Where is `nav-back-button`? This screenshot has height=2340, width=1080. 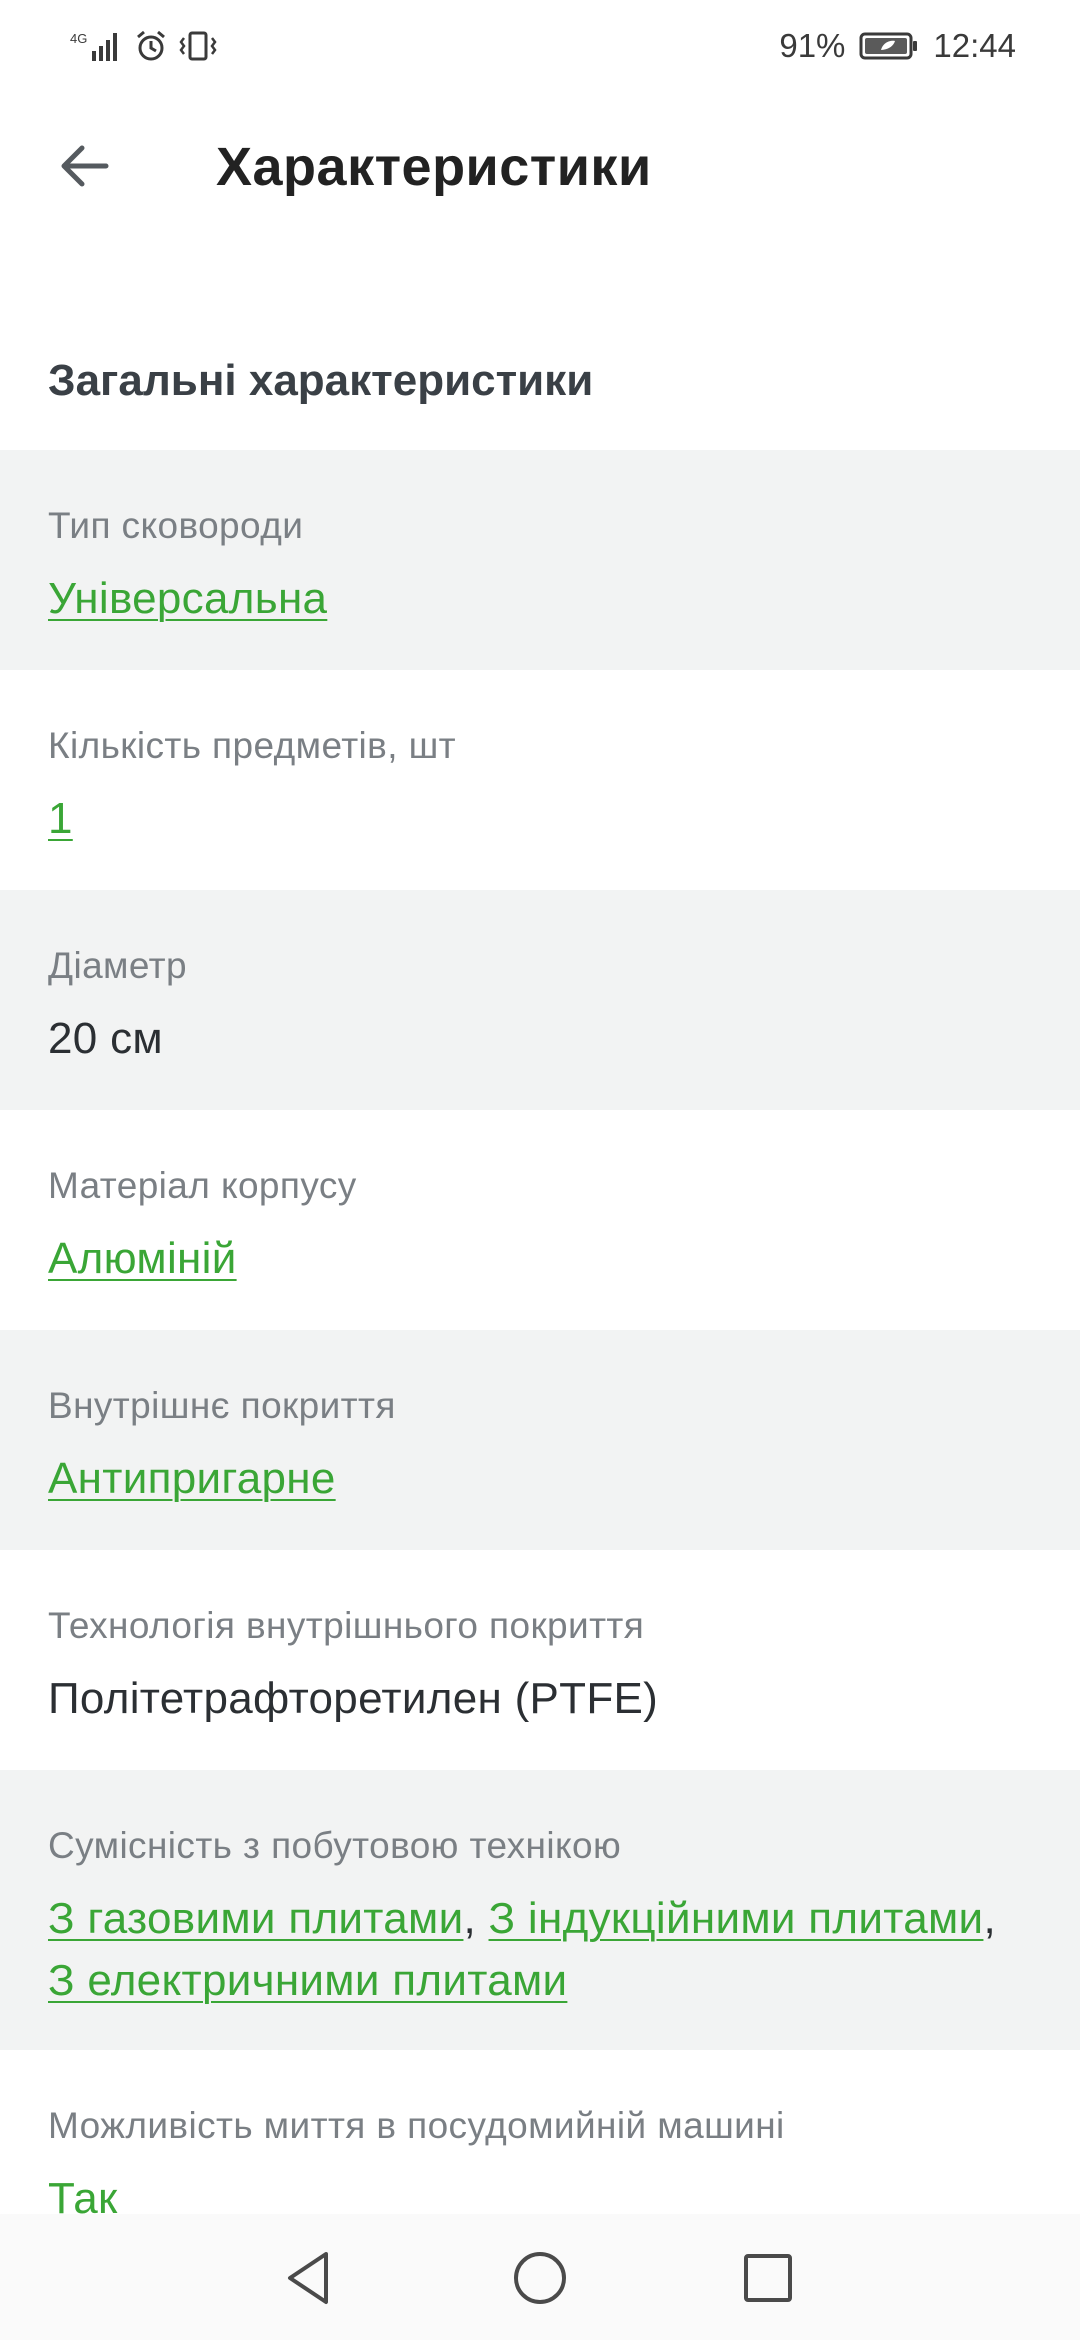 nav-back-button is located at coordinates (308, 2278).